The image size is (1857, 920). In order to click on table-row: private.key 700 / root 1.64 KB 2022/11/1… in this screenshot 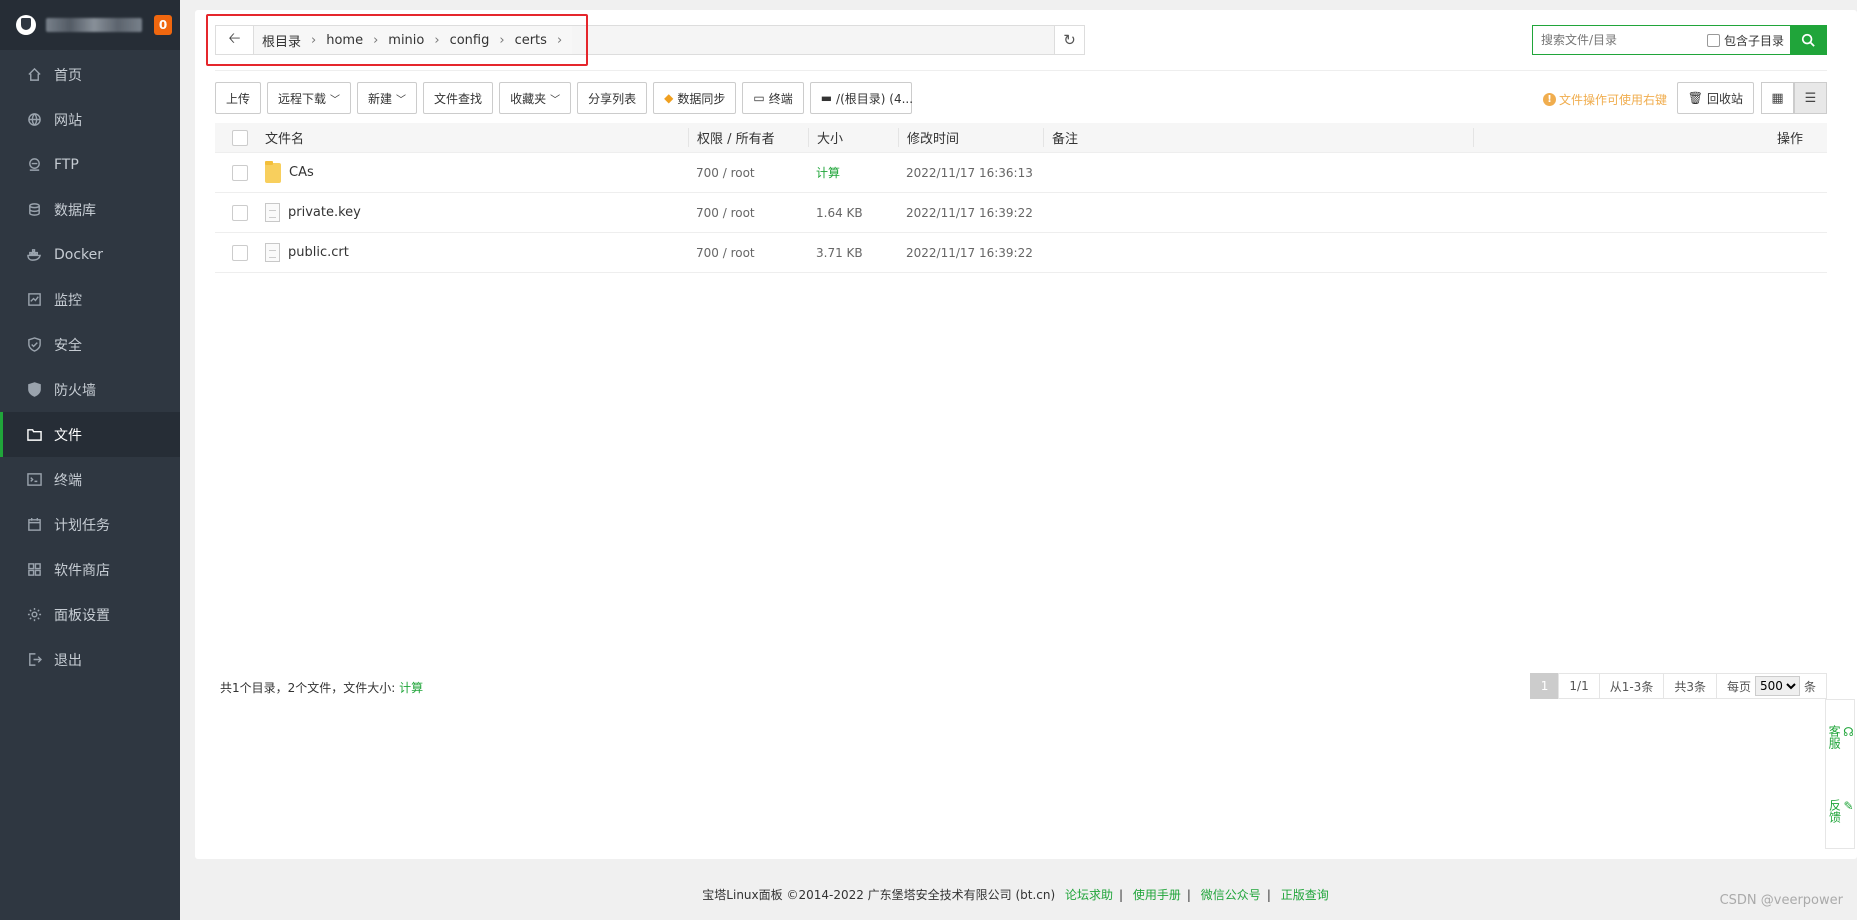, I will do `click(1021, 213)`.